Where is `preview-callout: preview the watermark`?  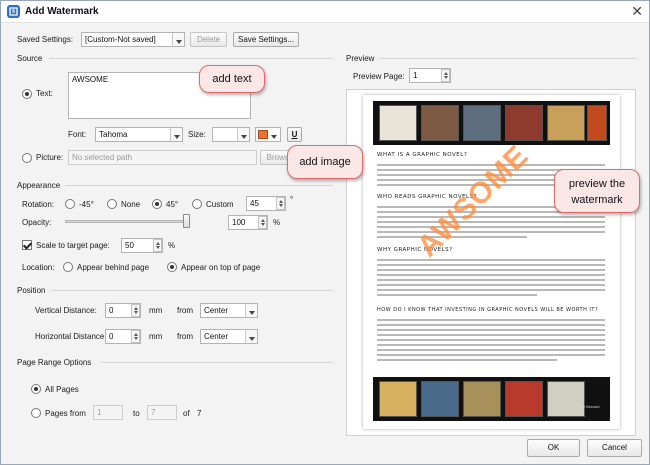 preview-callout: preview the watermark is located at coordinates (597, 191).